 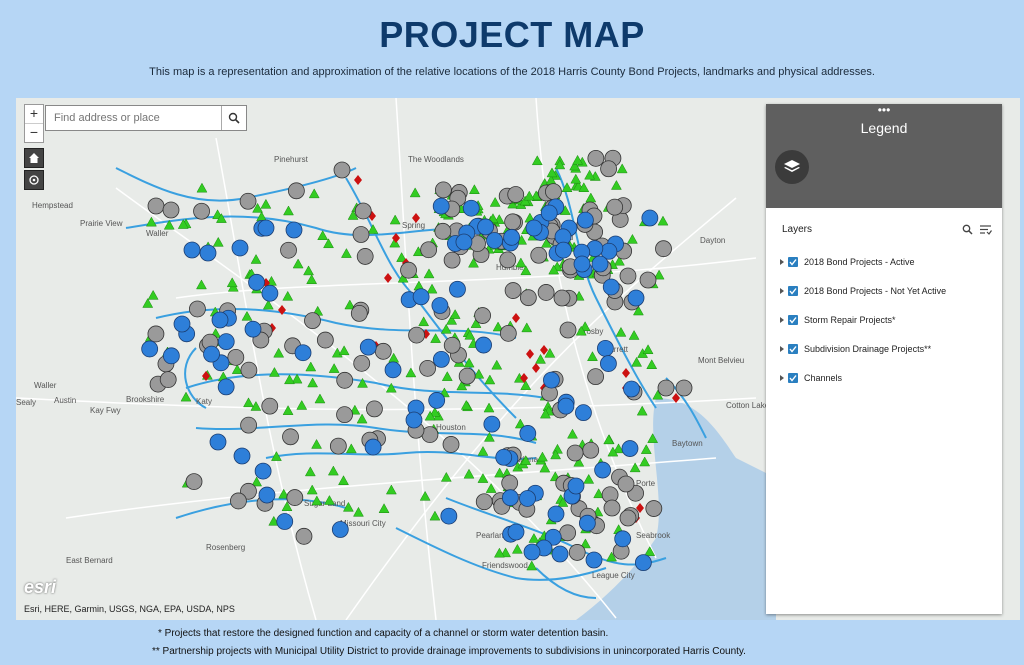 What do you see at coordinates (89, 560) in the screenshot?
I see `place-label: East Bernard` at bounding box center [89, 560].